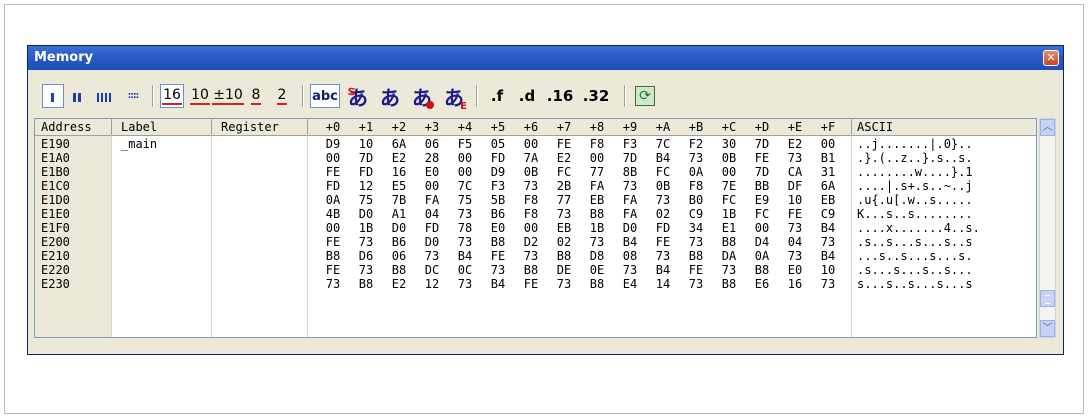 The height and width of the screenshot is (420, 1090). Describe the element at coordinates (527, 96) in the screenshot. I see `double-button: .d` at that location.